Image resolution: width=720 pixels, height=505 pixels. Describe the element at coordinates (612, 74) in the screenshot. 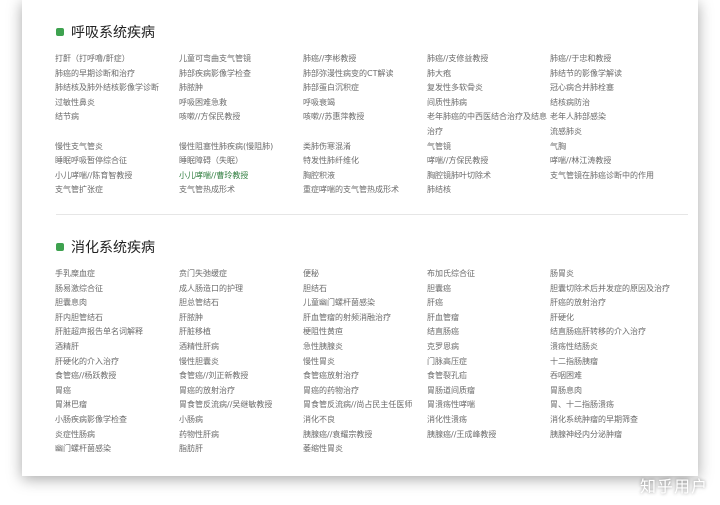

I see `disease-link: 肺结节的影像学解读` at that location.